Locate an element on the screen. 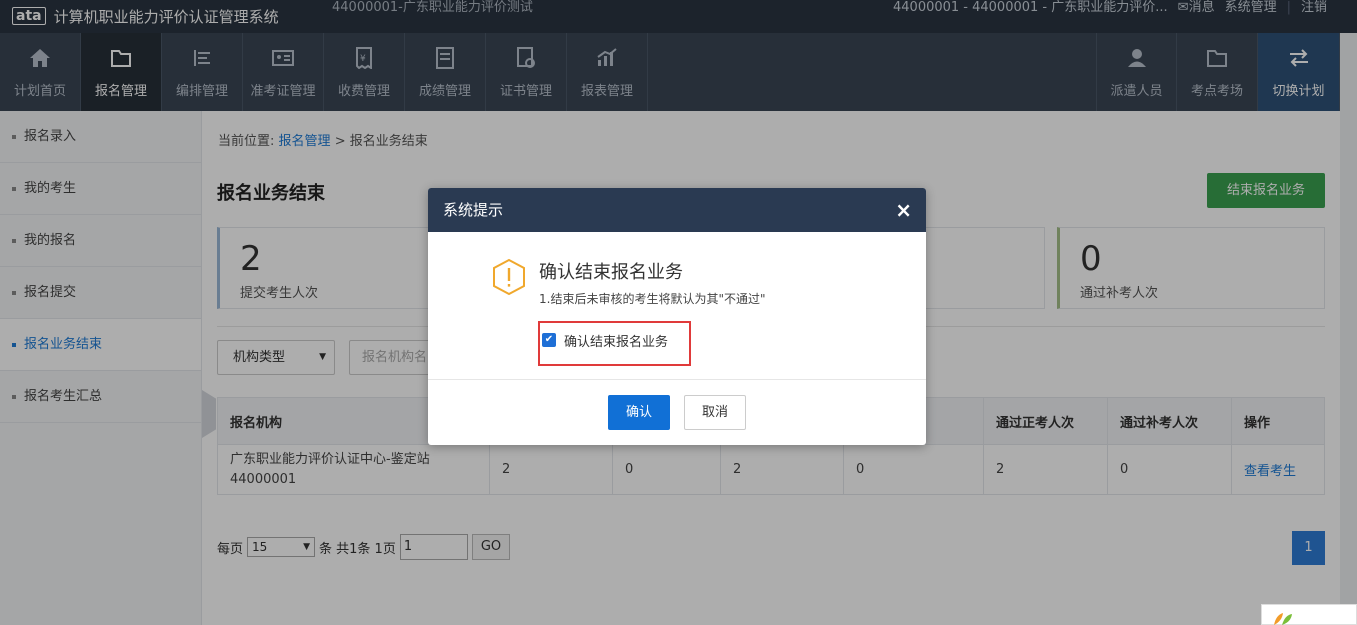  checkbox-label: 确认结束报名业务 is located at coordinates (616, 340).